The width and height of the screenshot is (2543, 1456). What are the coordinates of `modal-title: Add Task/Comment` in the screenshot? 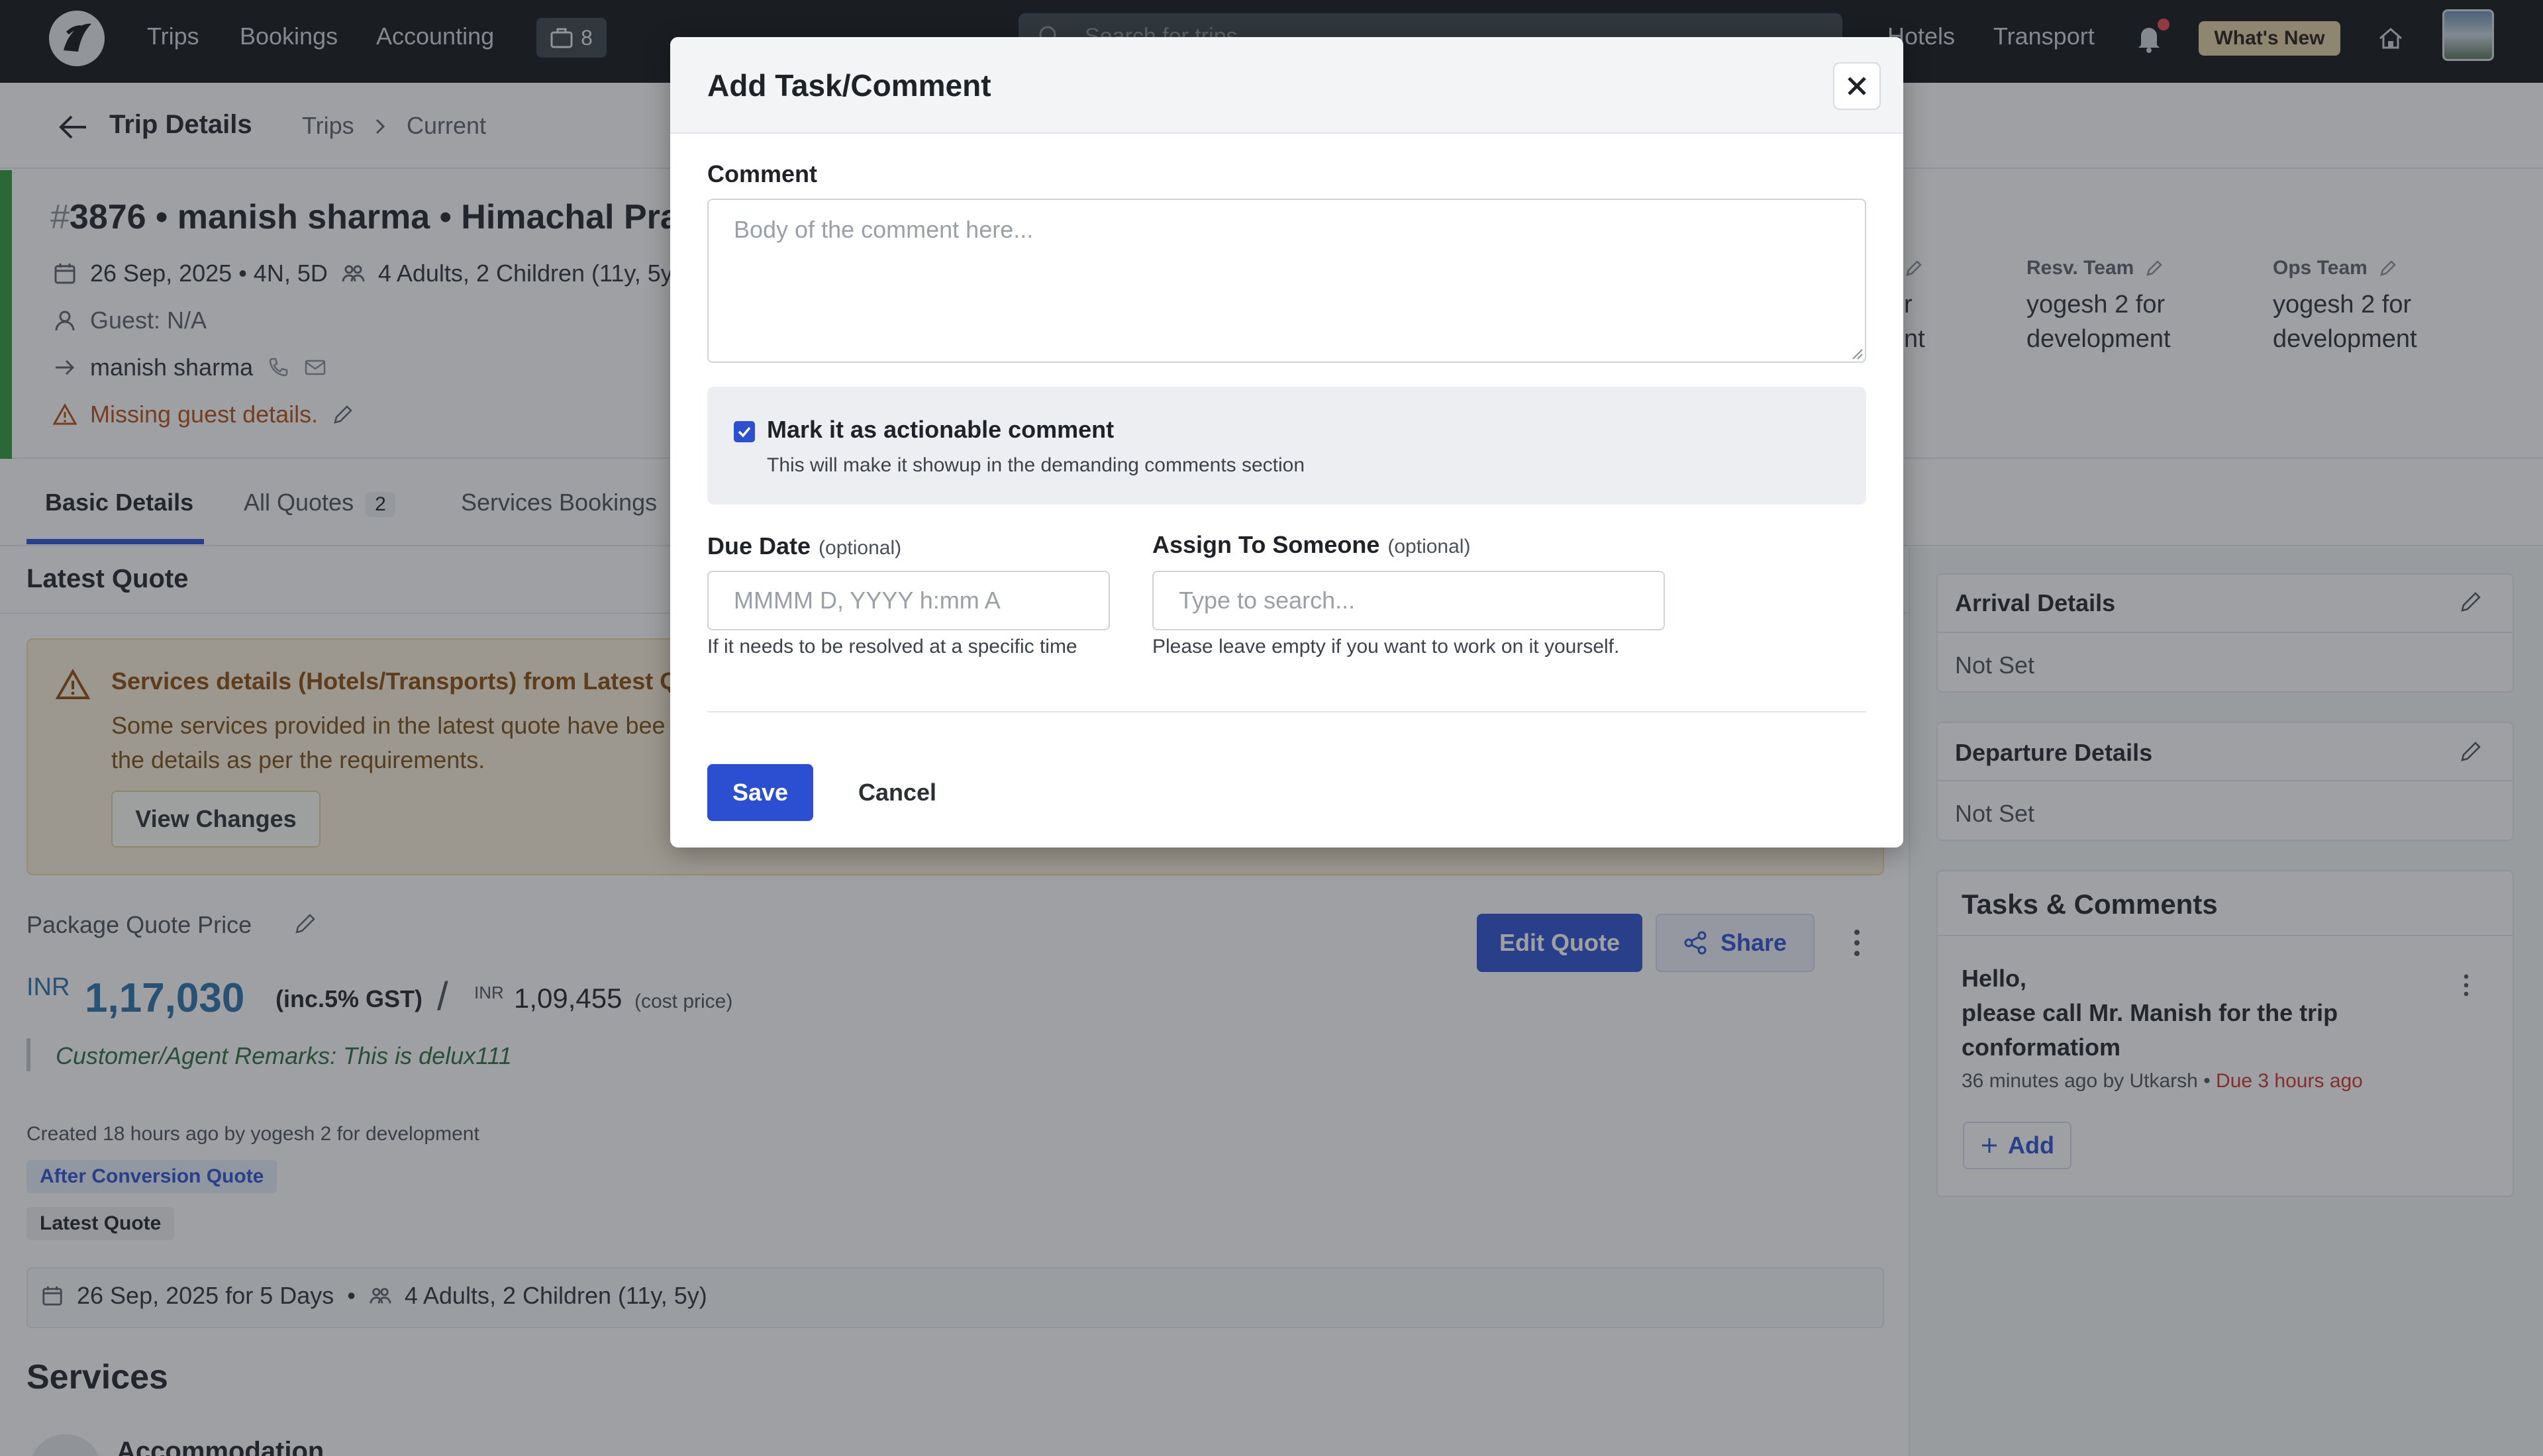 It's located at (849, 85).